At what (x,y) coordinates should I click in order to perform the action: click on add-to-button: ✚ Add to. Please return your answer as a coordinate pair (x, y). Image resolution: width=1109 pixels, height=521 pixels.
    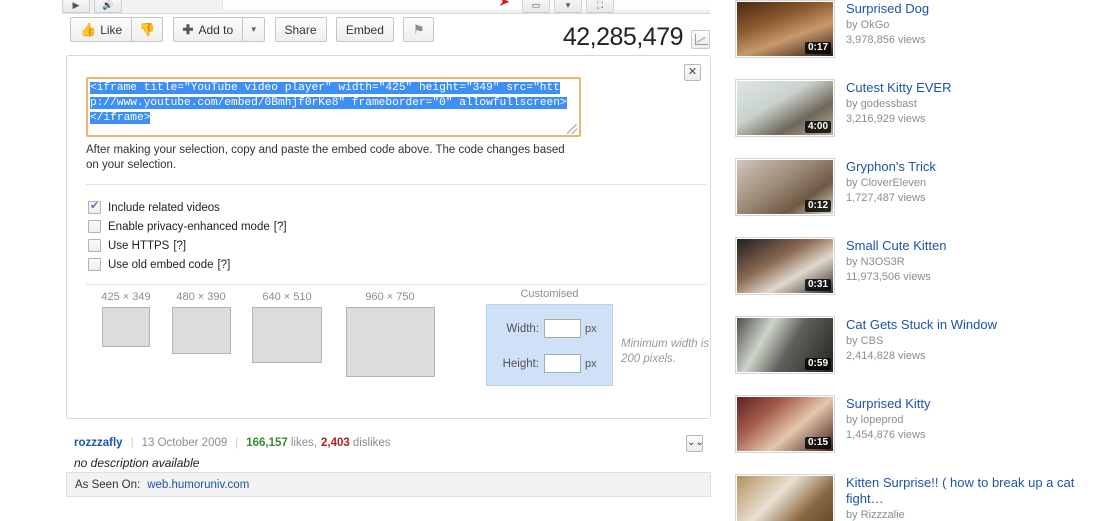
    Looking at the image, I should click on (208, 29).